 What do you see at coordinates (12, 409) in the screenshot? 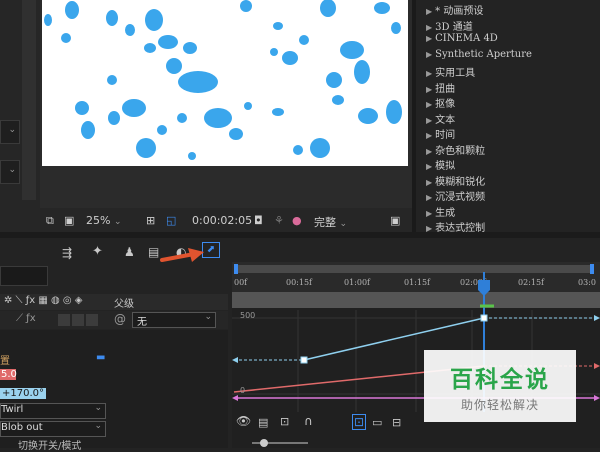
I see `twirl-value: Twirl` at bounding box center [12, 409].